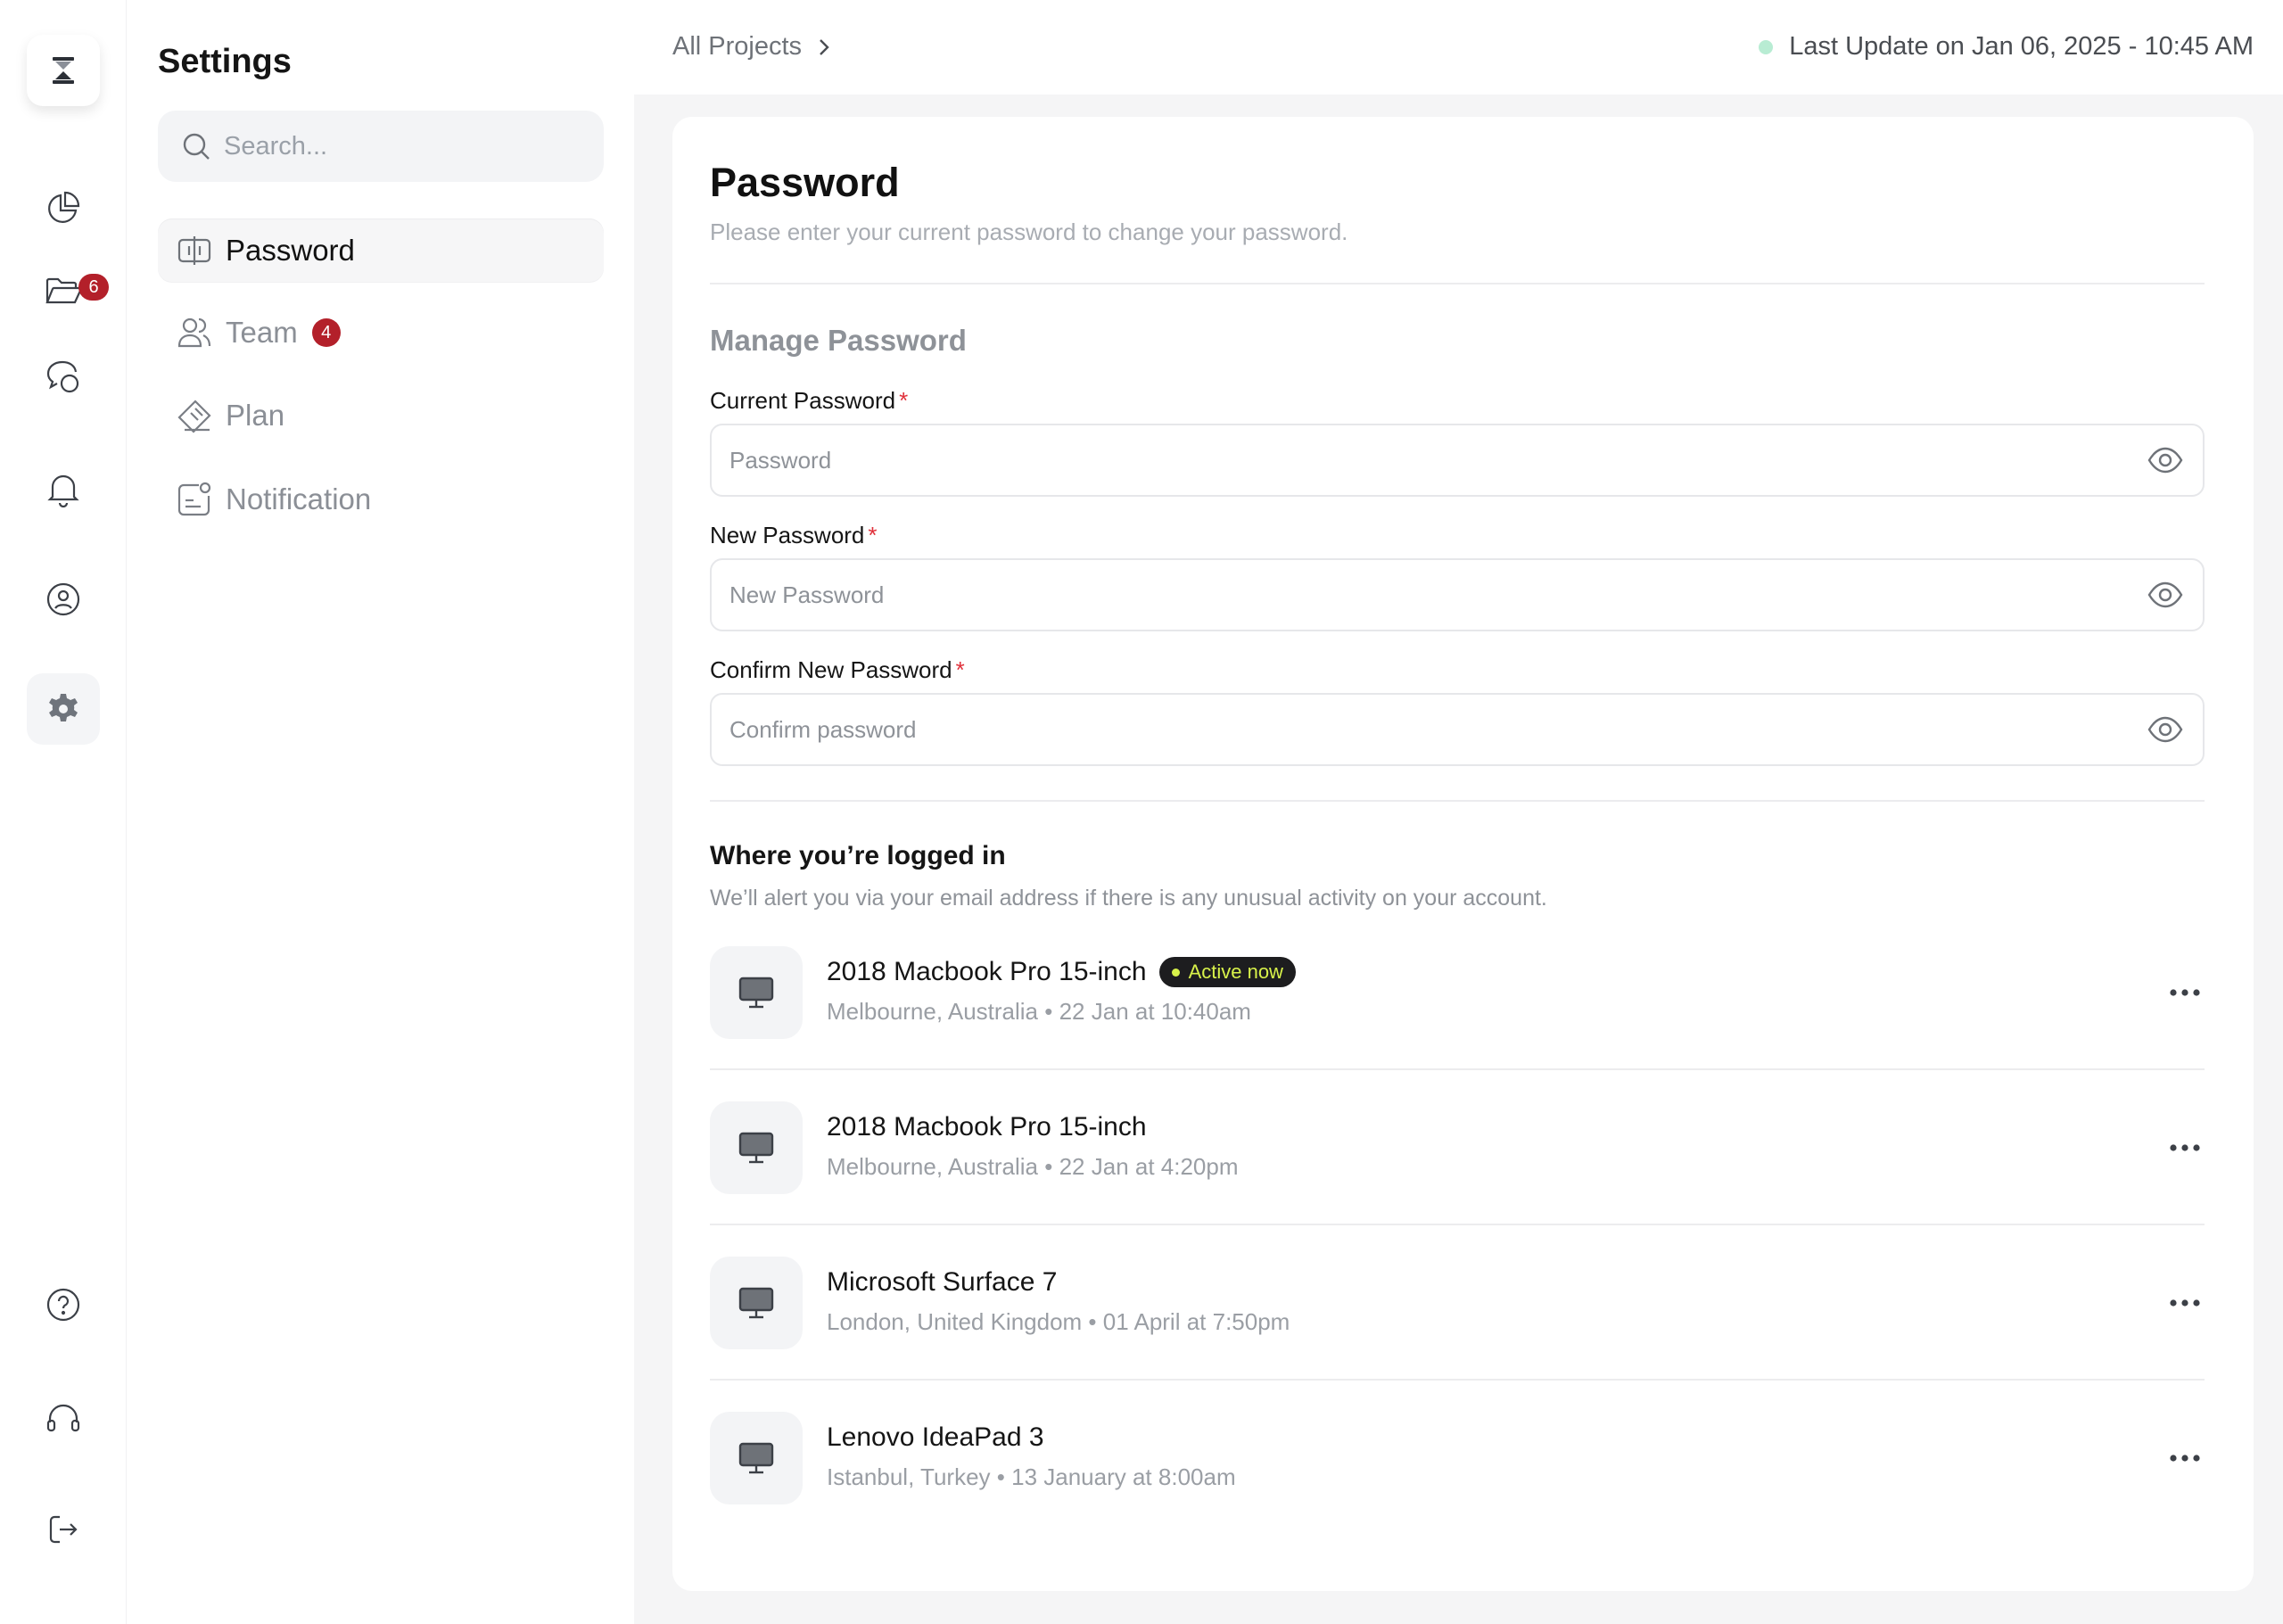 This screenshot has height=1624, width=2283. I want to click on logout-nav, so click(63, 1529).